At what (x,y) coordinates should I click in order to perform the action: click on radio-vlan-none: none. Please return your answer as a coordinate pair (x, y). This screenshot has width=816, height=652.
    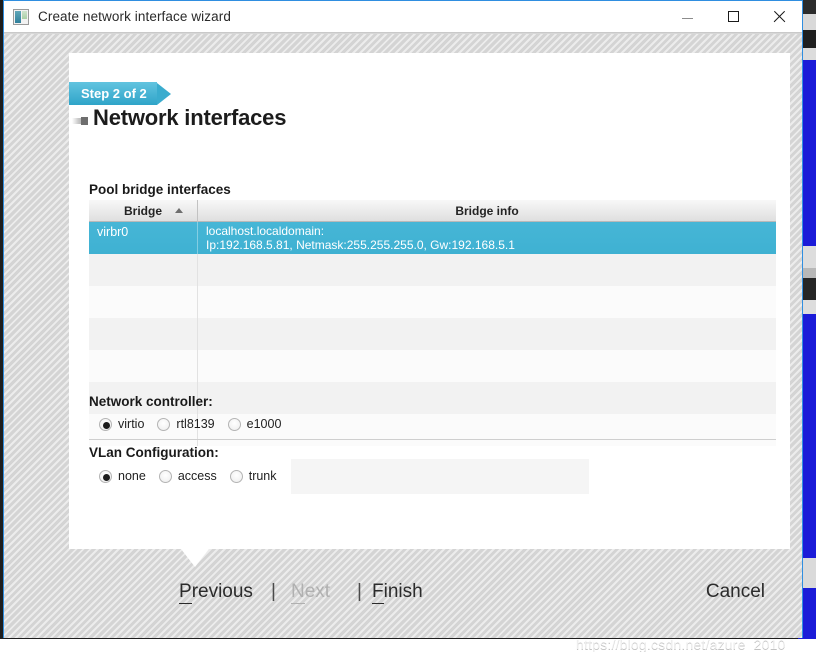
    Looking at the image, I should click on (122, 476).